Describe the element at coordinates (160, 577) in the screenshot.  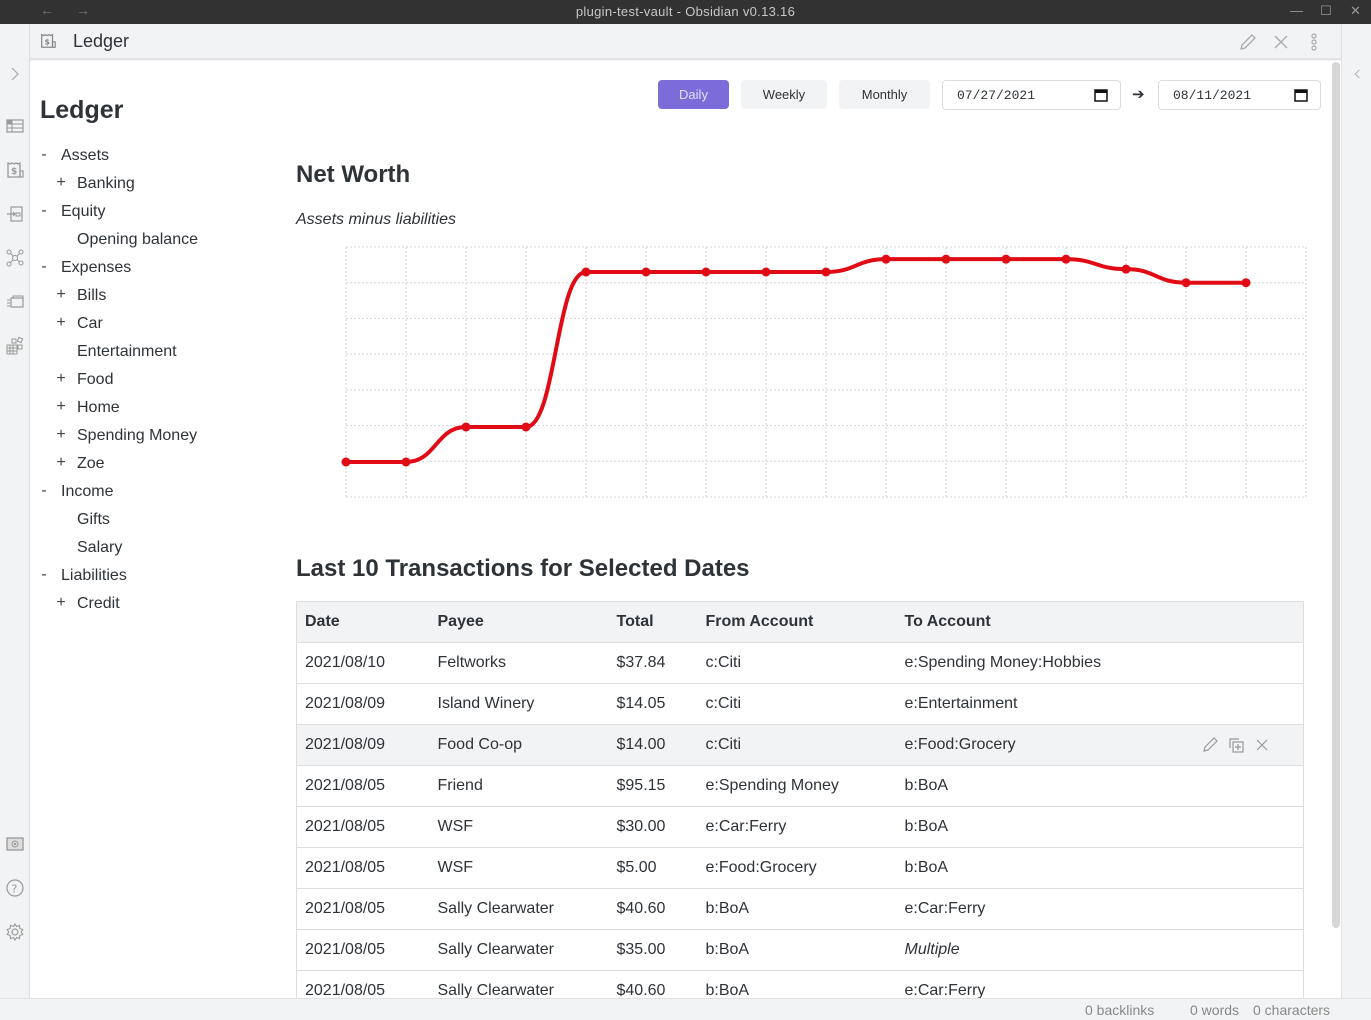
I see `account-tree-item: - Liabilities` at that location.